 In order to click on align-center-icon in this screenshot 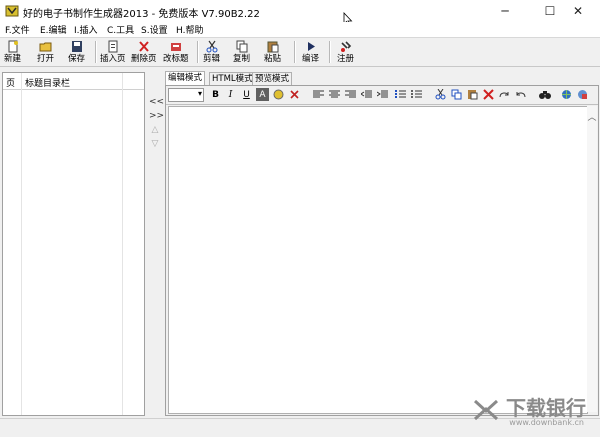, I will do `click(334, 94)`.